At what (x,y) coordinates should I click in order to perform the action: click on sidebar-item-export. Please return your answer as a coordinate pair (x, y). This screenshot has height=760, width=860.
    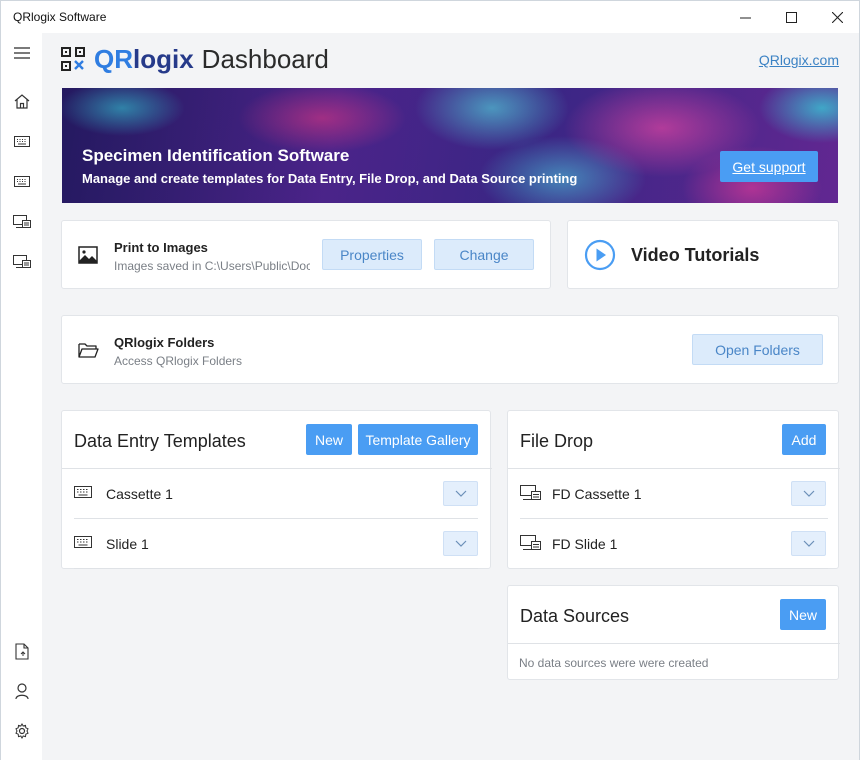
    Looking at the image, I should click on (22, 651).